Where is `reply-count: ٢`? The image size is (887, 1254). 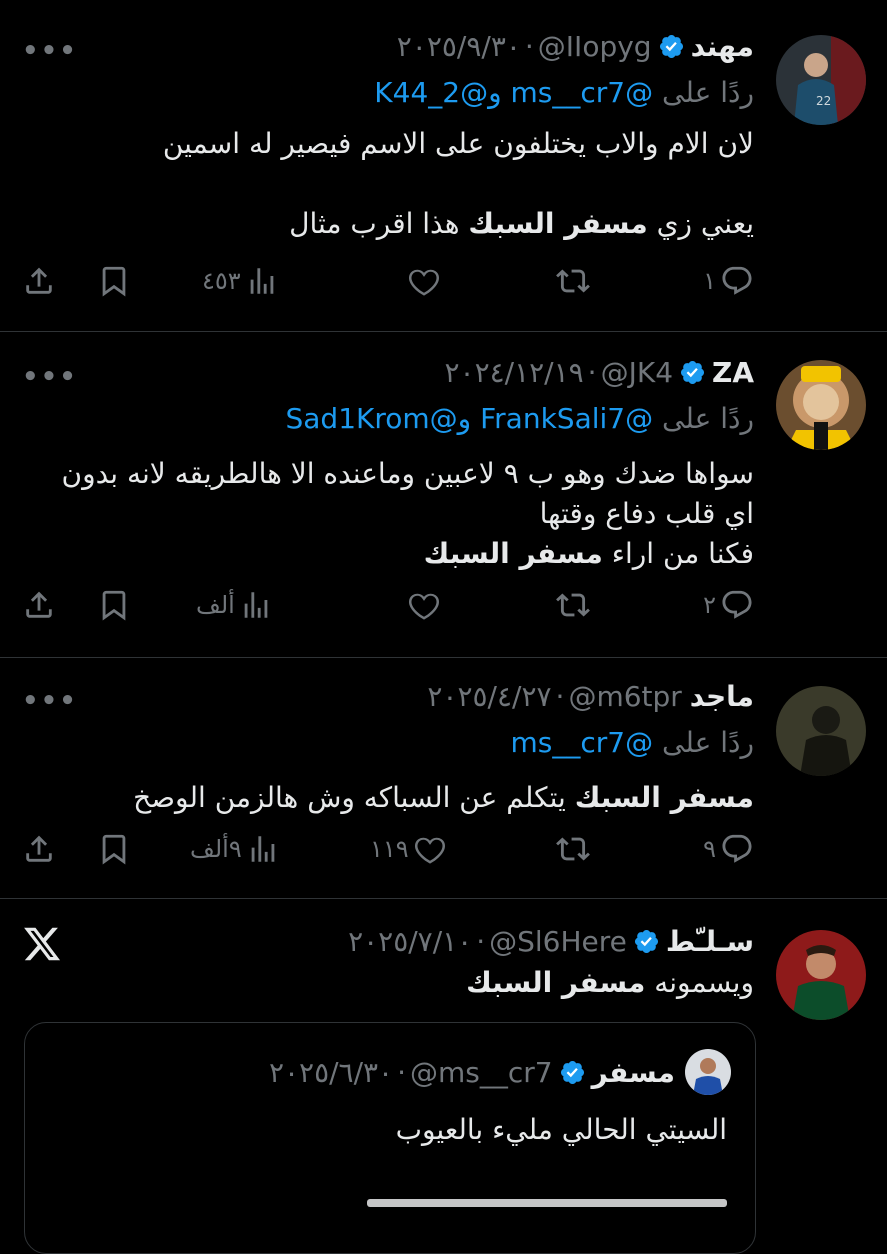
reply-count: ٢ is located at coordinates (709, 605).